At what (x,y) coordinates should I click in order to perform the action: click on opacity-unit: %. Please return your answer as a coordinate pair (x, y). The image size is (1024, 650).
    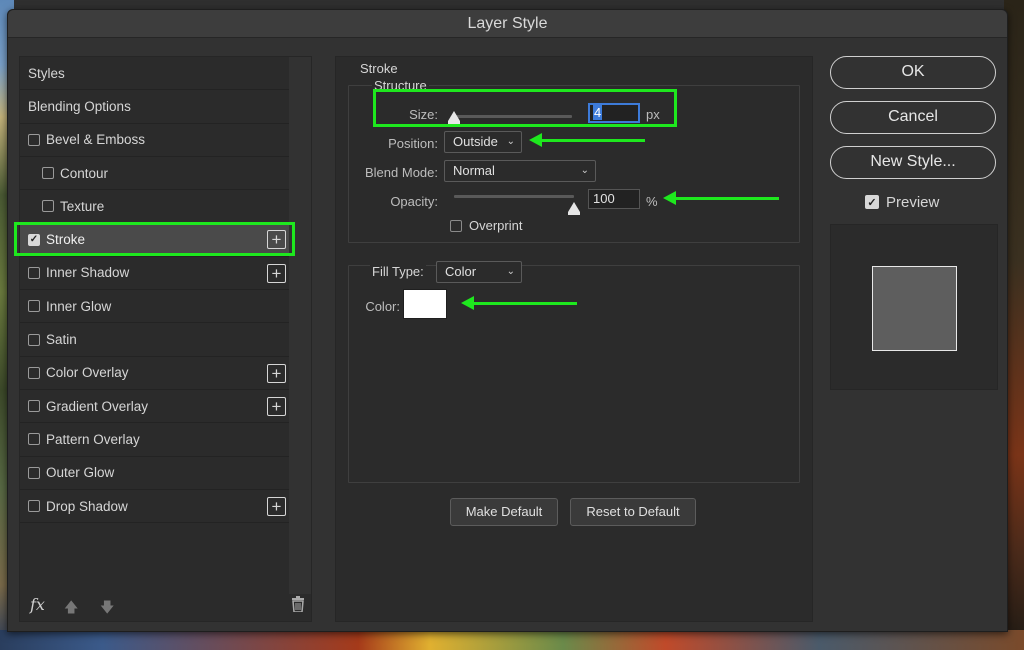
    Looking at the image, I should click on (652, 201).